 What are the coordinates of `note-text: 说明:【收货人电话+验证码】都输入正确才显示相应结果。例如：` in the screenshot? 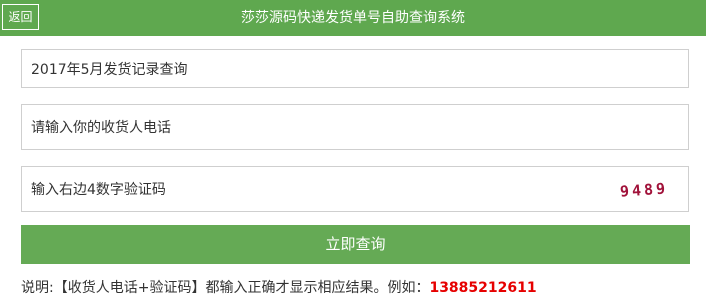 It's located at (225, 288).